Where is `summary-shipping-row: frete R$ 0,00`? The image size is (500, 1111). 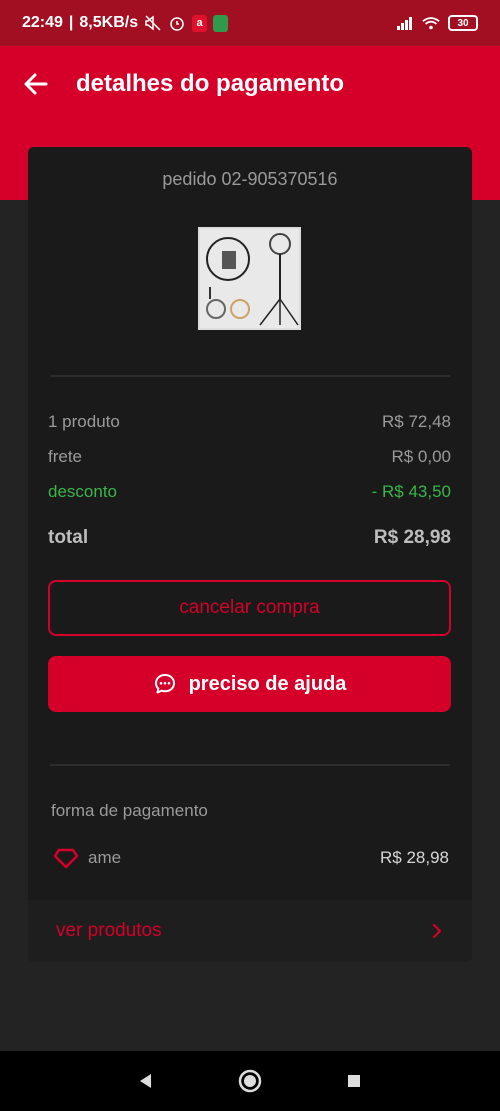 summary-shipping-row: frete R$ 0,00 is located at coordinates (249, 457).